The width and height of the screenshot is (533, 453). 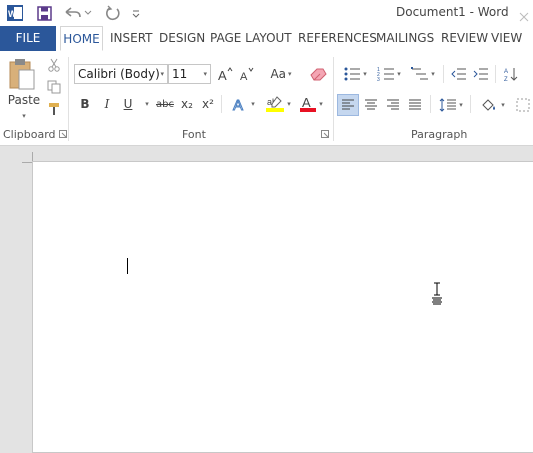 I want to click on numbering-icon: 1 2 3 ▾, so click(x=389, y=74).